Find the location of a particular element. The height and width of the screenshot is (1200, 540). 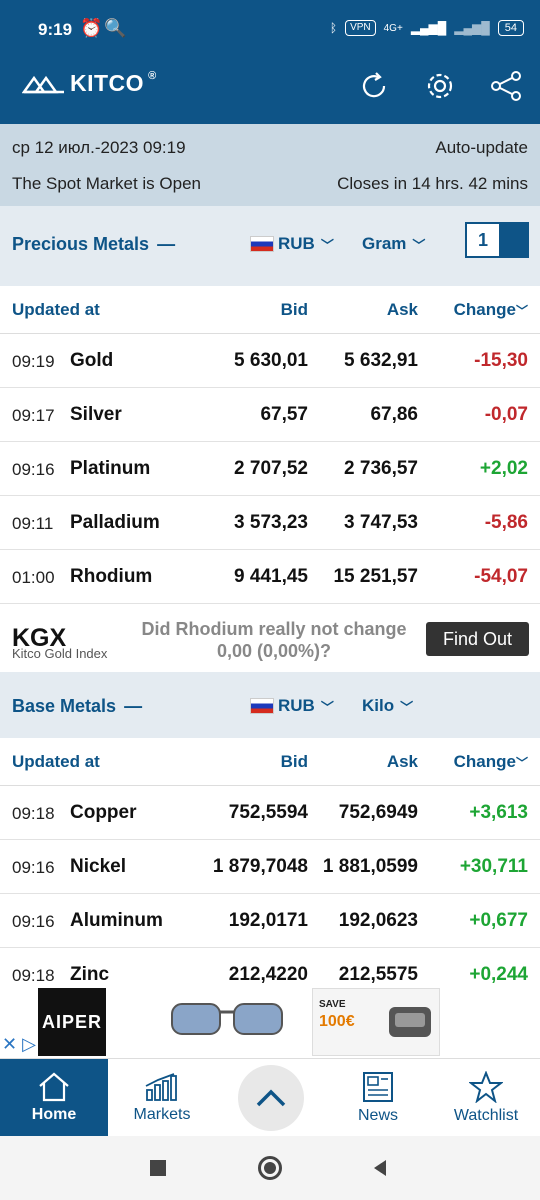

system-nav-bar is located at coordinates (270, 1168).